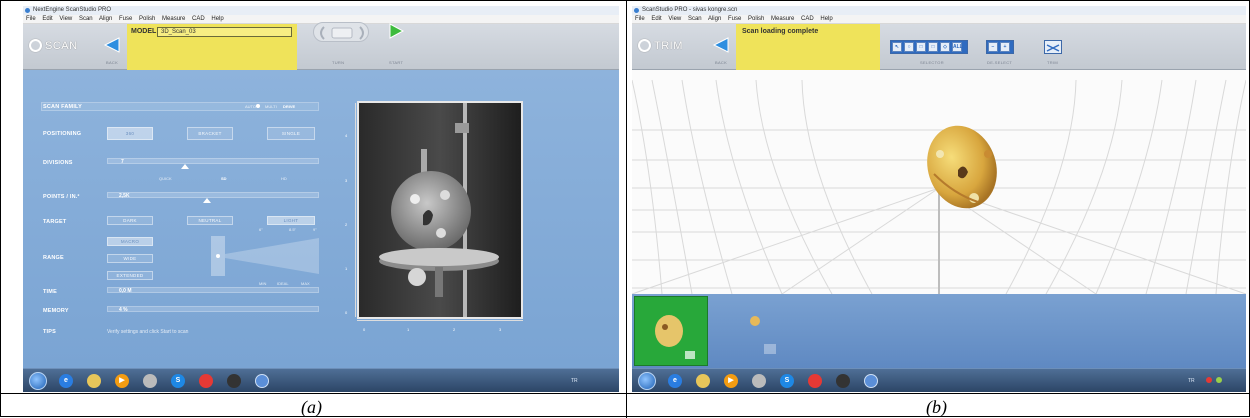  Describe the element at coordinates (261, 229) in the screenshot. I see `range-dim-6: 6"` at that location.